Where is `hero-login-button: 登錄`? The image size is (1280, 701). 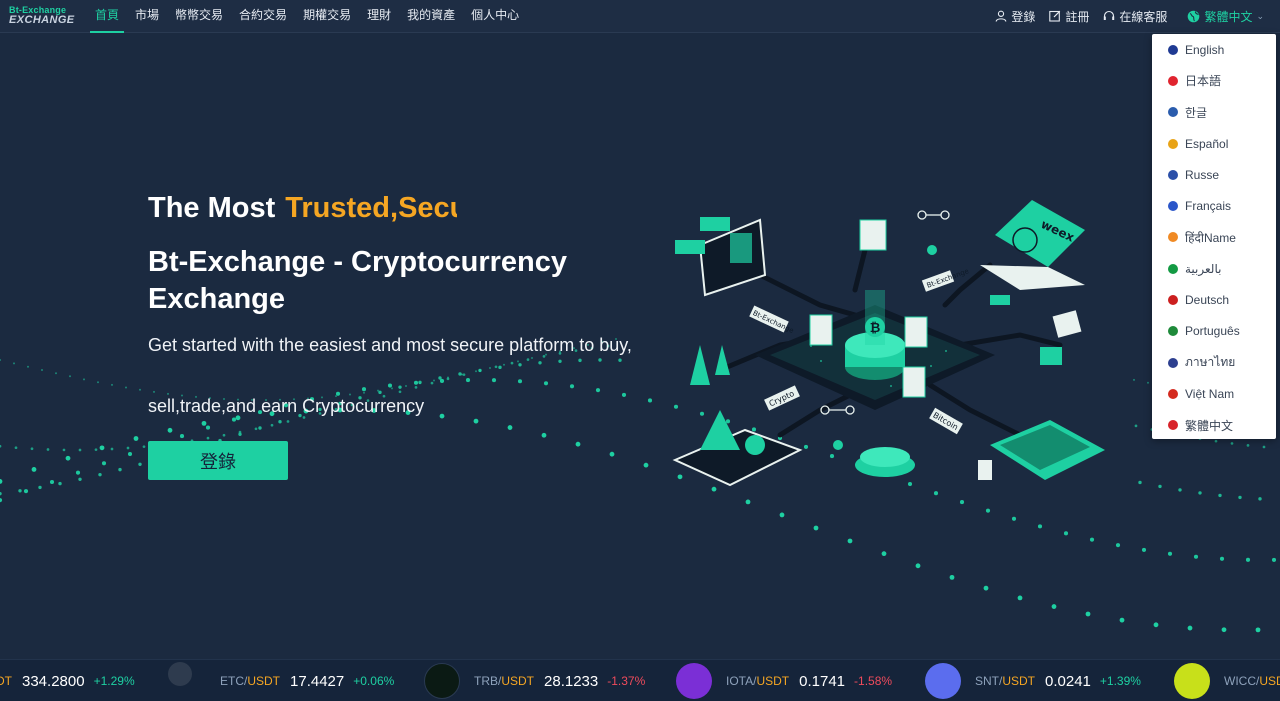
hero-login-button: 登錄 is located at coordinates (218, 460).